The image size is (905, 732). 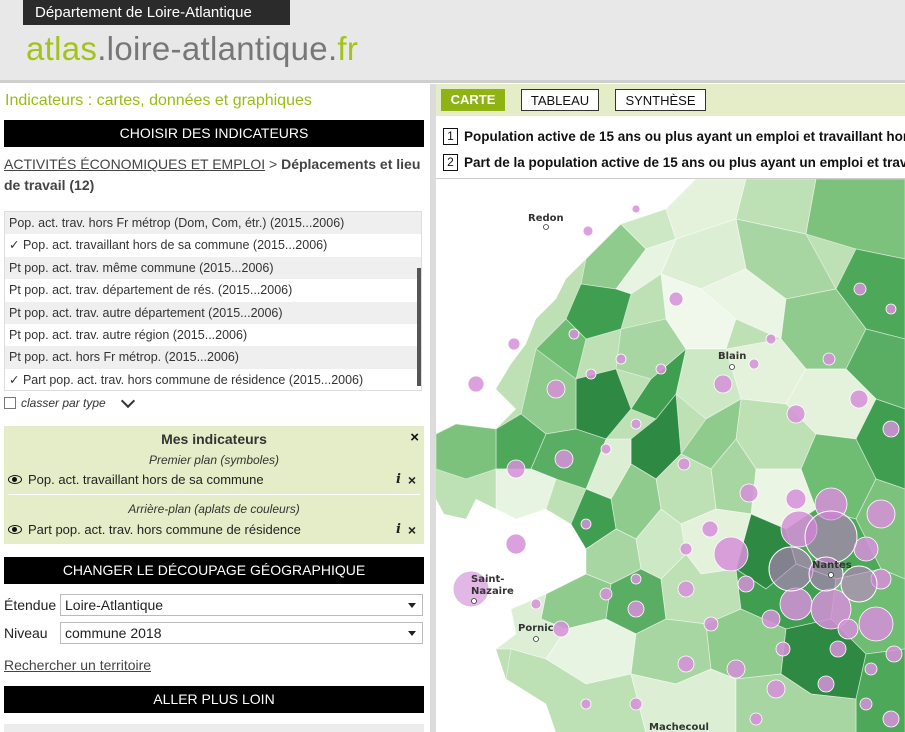 I want to click on niveau-label: Niveau, so click(x=26, y=633).